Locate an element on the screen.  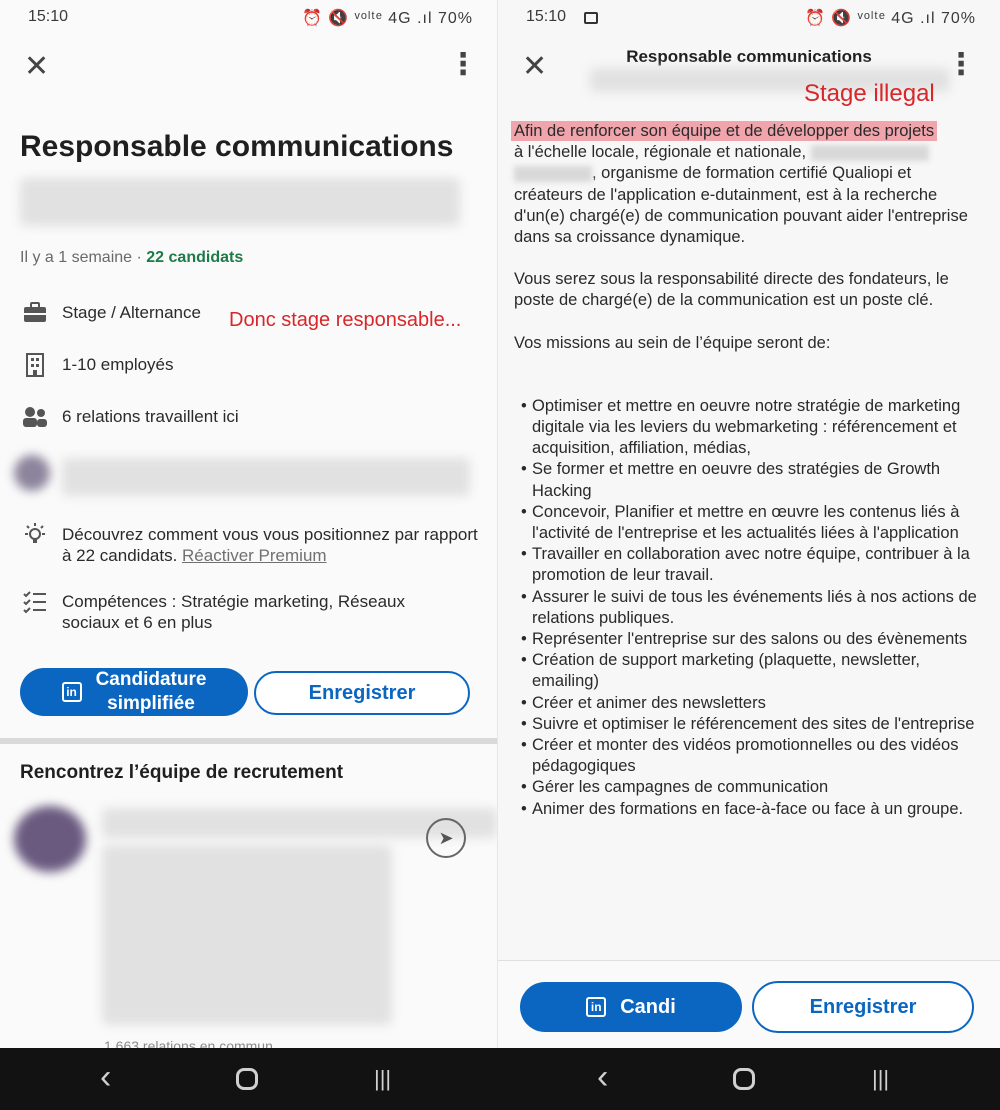
candidates-count: 22 candidats is located at coordinates (195, 257).